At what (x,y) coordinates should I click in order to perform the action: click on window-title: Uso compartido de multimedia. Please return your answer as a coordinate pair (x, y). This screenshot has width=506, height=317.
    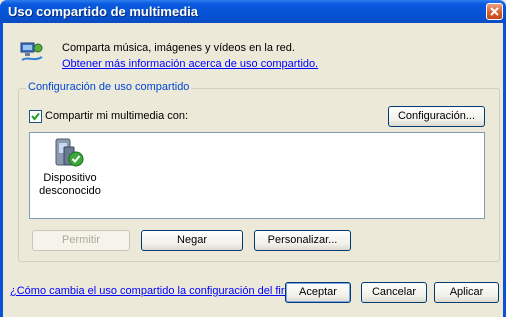
    Looking at the image, I should click on (103, 11).